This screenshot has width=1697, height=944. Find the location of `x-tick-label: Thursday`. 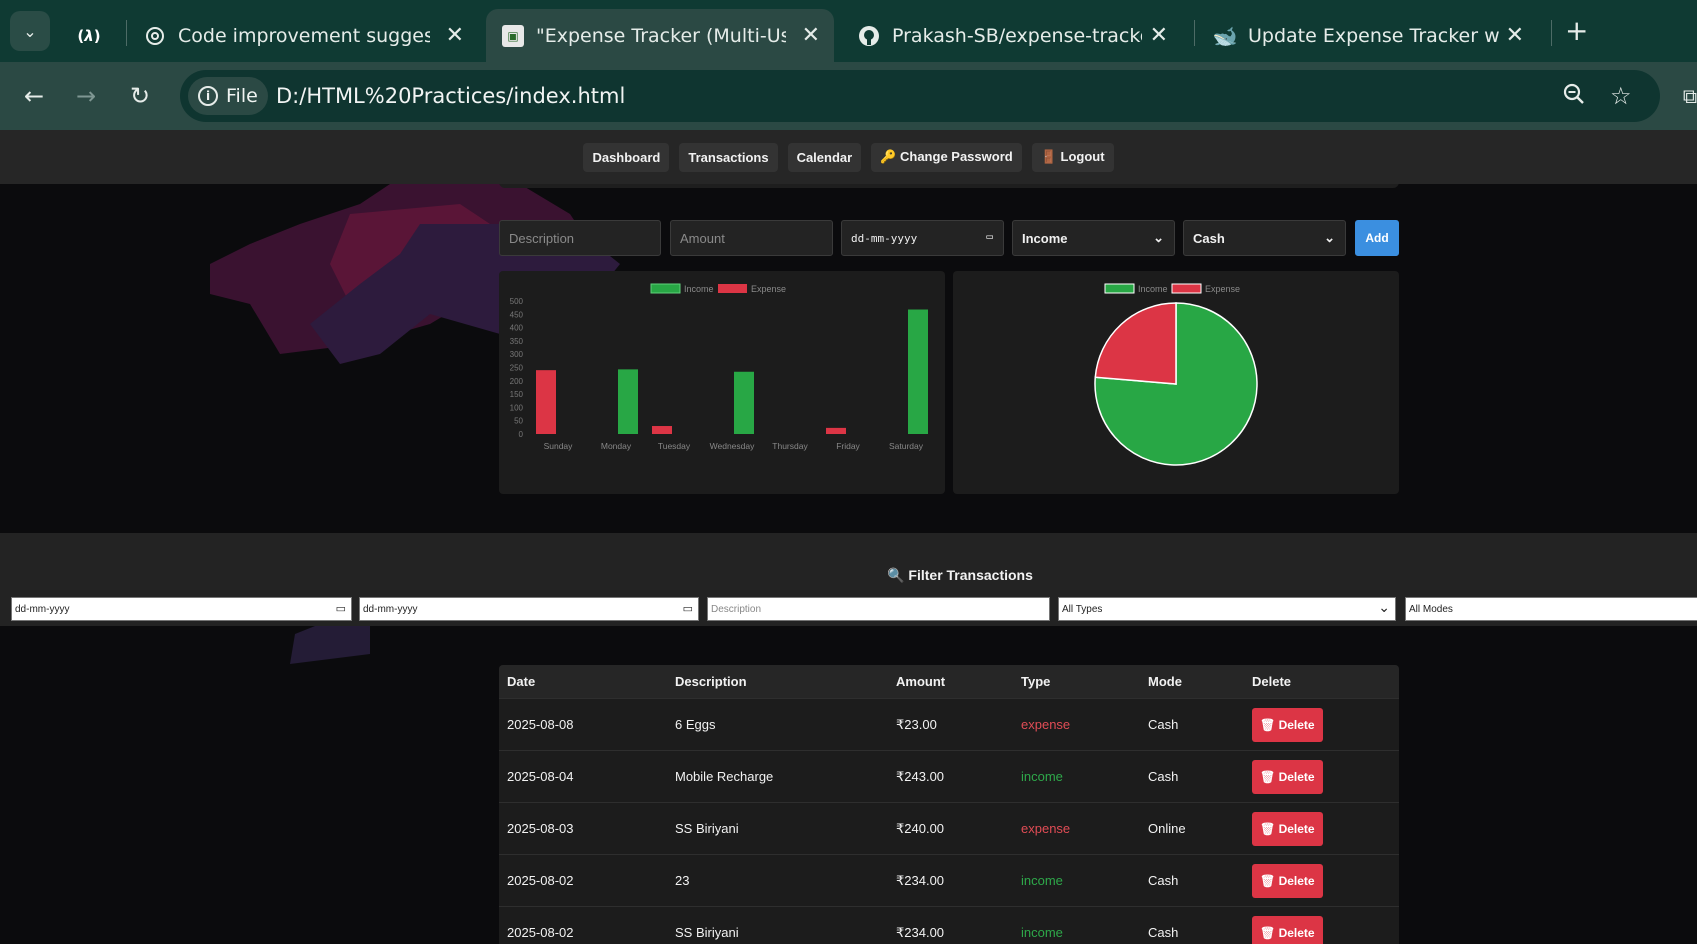

x-tick-label: Thursday is located at coordinates (790, 446).